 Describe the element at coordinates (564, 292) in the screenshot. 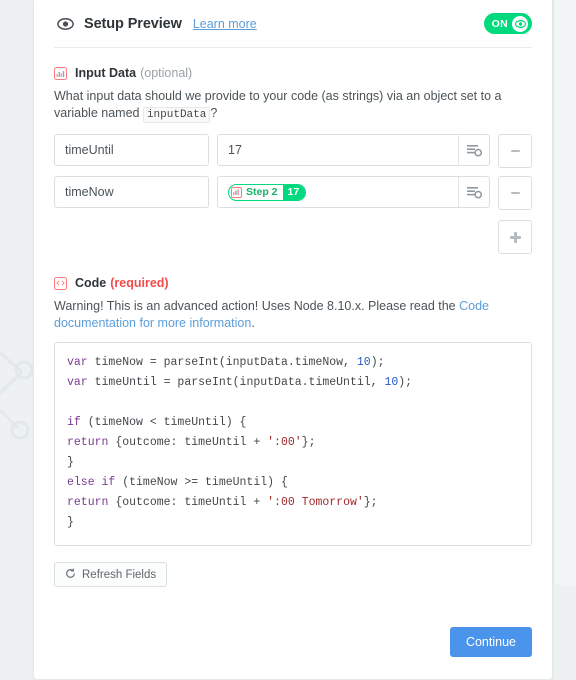

I see `right-background-panel` at that location.